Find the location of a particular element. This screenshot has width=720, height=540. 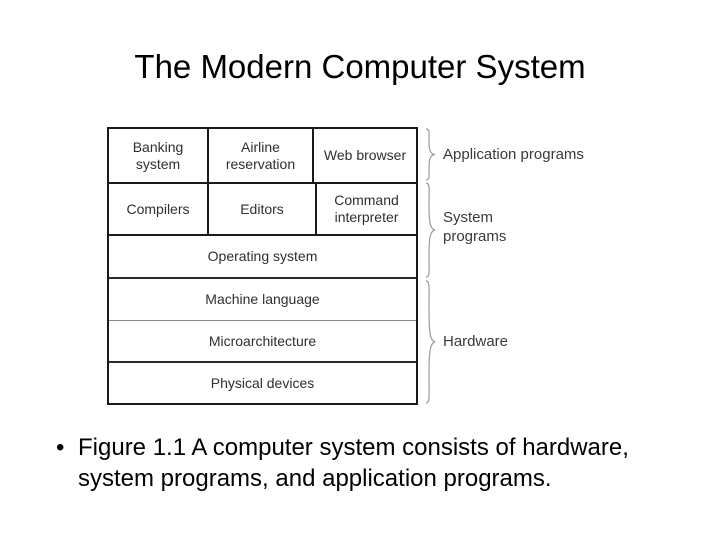

stack-row-system-tools: Compilers Editors Command interpreter is located at coordinates (262, 210).